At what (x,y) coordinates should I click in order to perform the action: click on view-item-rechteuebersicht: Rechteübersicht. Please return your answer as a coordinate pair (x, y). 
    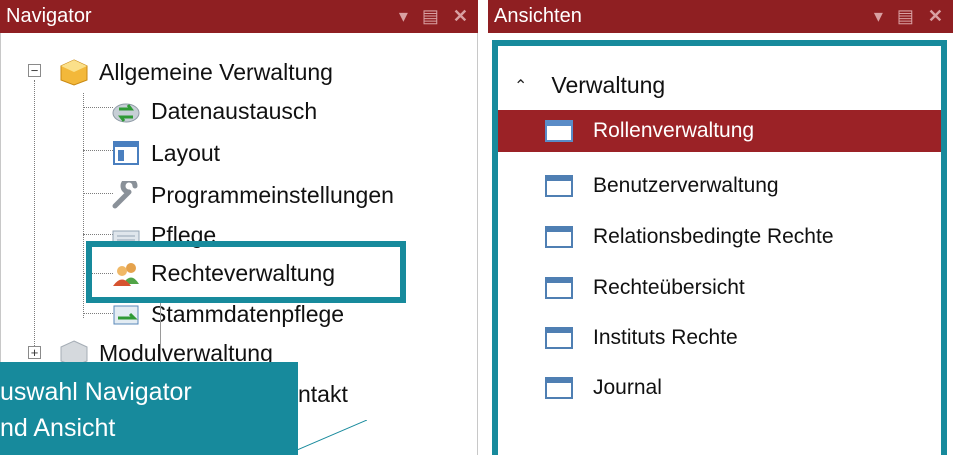
    Looking at the image, I should click on (719, 288).